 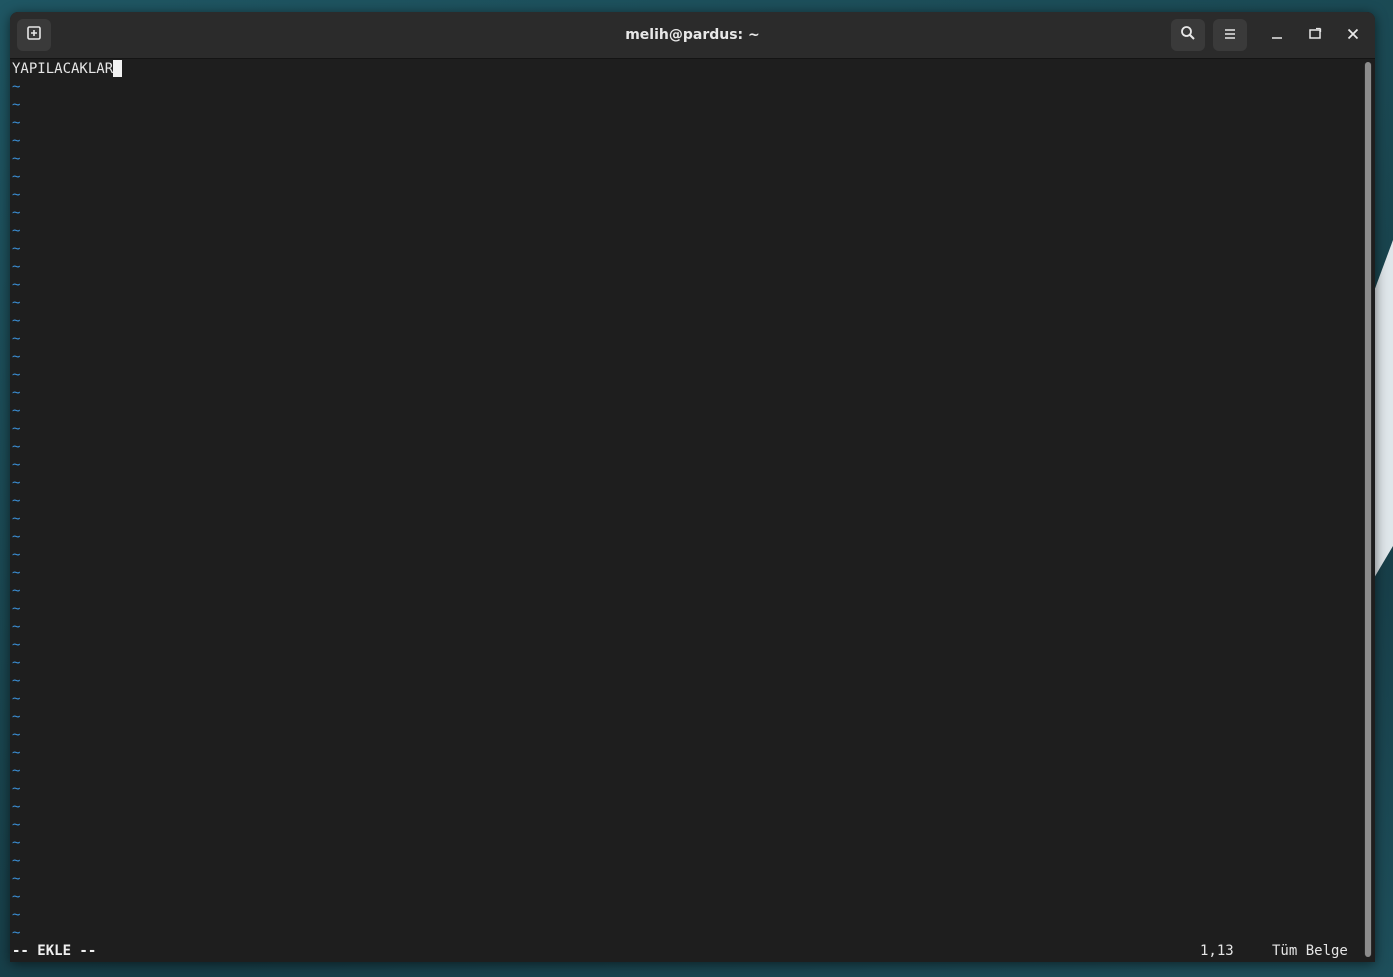 I want to click on close-icon, so click(x=1353, y=35).